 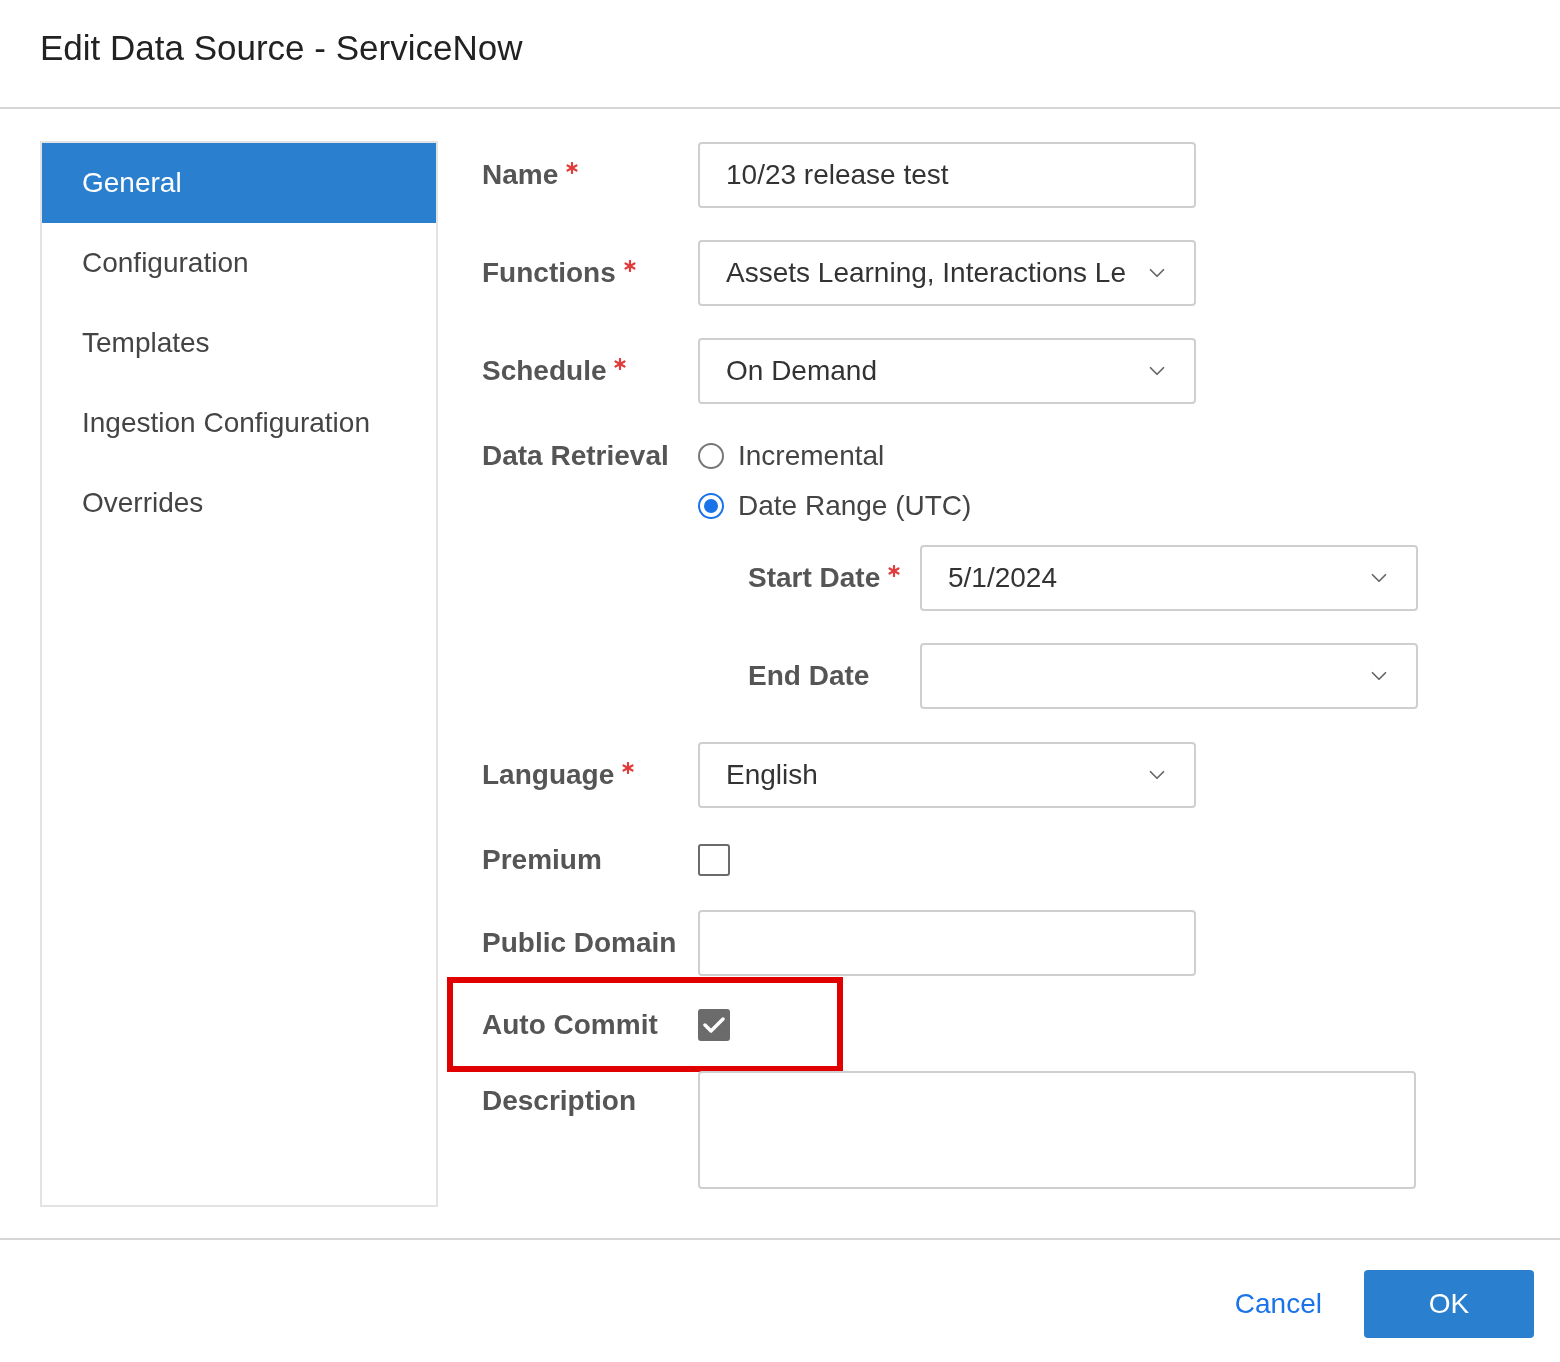 I want to click on cancel-button: Cancel, so click(x=1278, y=1304).